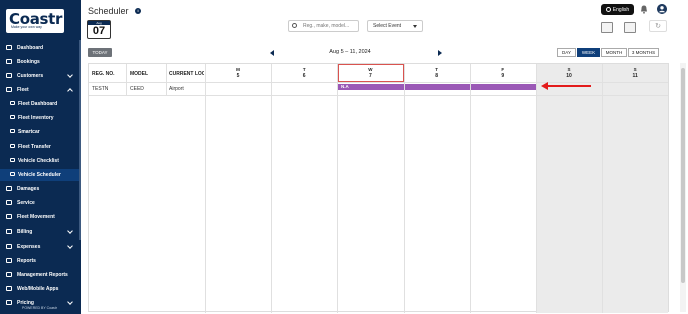 The width and height of the screenshot is (688, 314). I want to click on sidebar-item-fleet: Fleet, so click(40, 90).